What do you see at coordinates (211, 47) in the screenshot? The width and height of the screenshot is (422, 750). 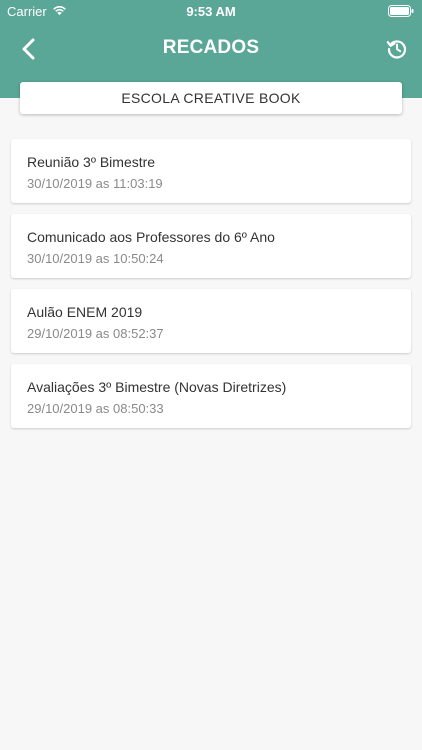 I see `page-title: RECADOS` at bounding box center [211, 47].